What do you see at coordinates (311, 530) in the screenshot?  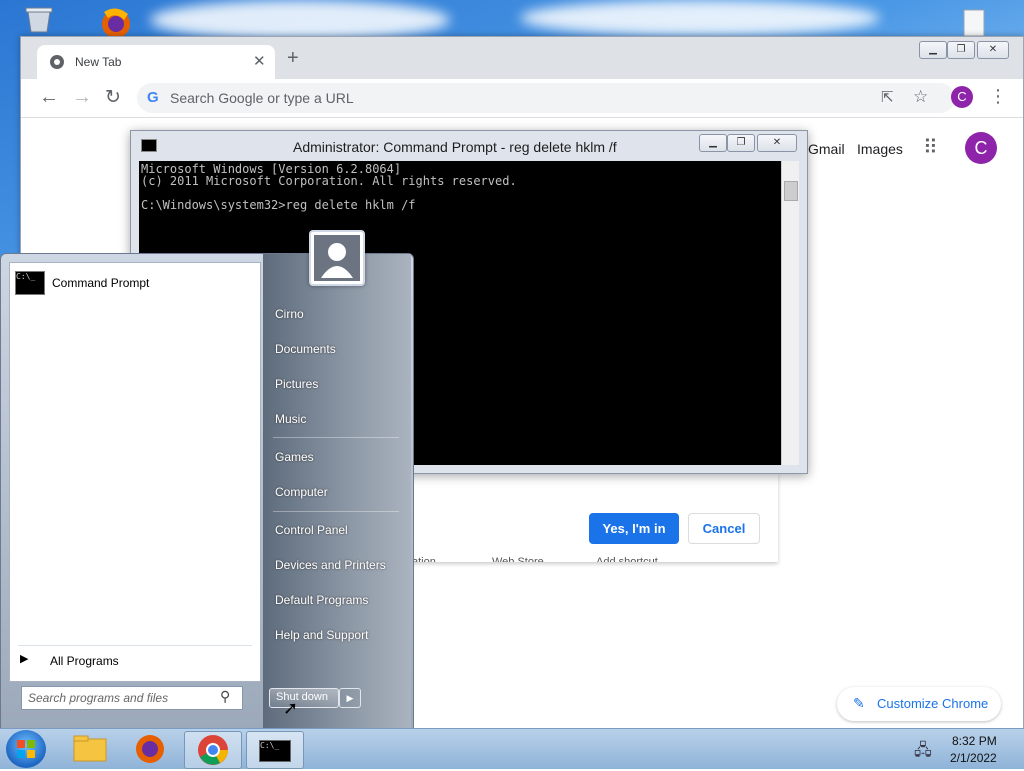 I see `start-item-control-panel: Control Panel` at bounding box center [311, 530].